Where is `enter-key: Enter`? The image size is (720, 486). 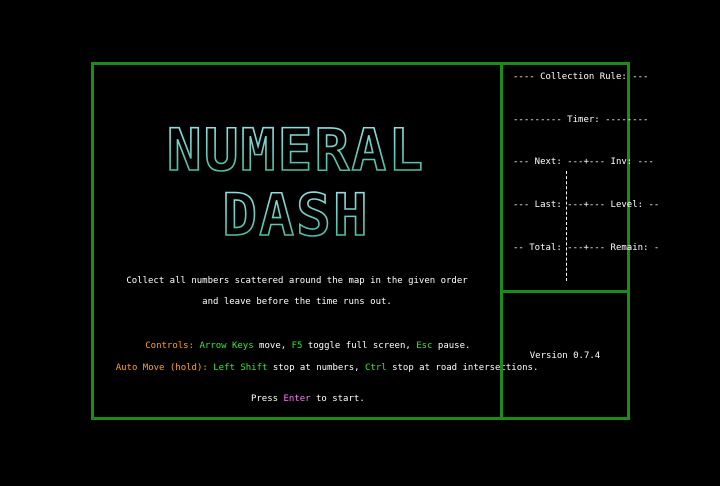 enter-key: Enter is located at coordinates (297, 399).